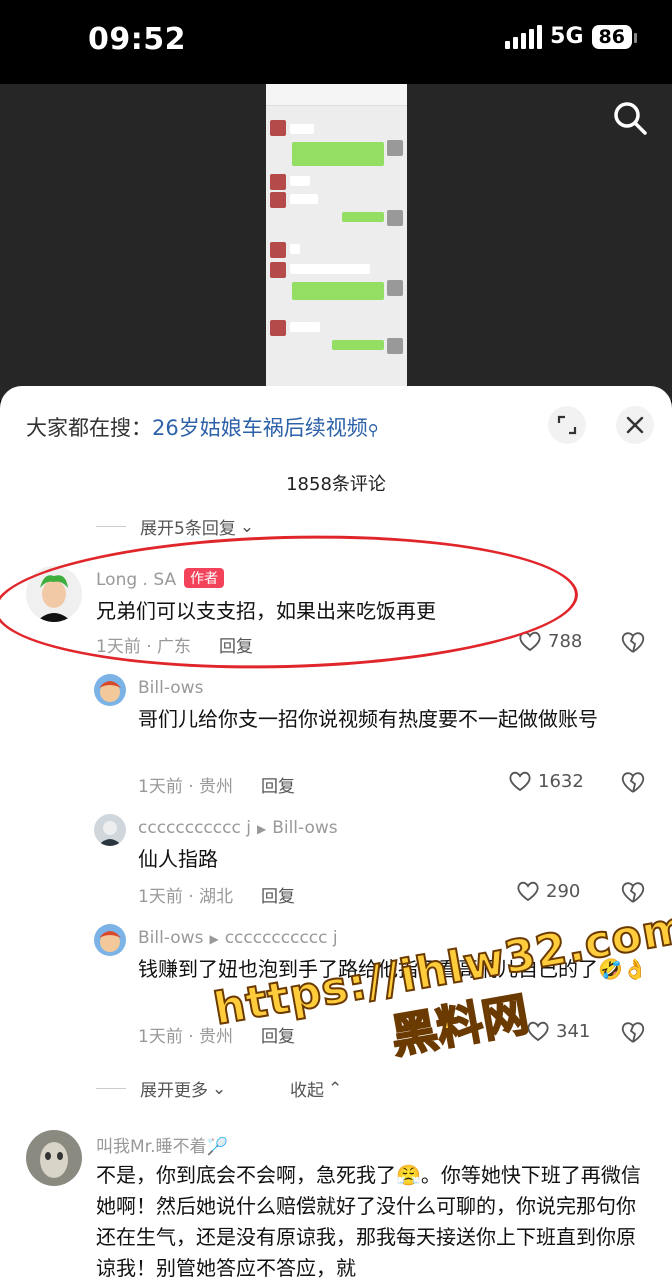 The image size is (672, 1280). Describe the element at coordinates (567, 36) in the screenshot. I see `network-type: 5G` at that location.